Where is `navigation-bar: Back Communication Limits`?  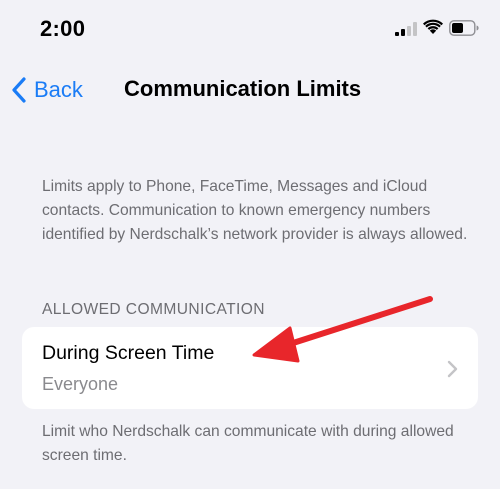 navigation-bar: Back Communication Limits is located at coordinates (250, 90).